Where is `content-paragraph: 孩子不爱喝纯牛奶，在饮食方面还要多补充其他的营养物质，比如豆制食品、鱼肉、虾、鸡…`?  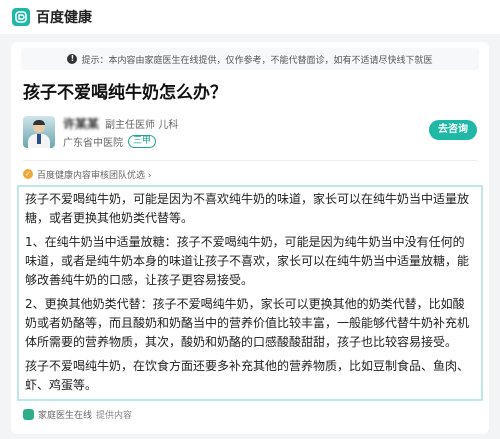
content-paragraph: 孩子不爱喝纯牛奶，在饮食方面还要多补充其他的营养物质，比如豆制食品、鱼肉、虾、鸡… is located at coordinates (247, 375).